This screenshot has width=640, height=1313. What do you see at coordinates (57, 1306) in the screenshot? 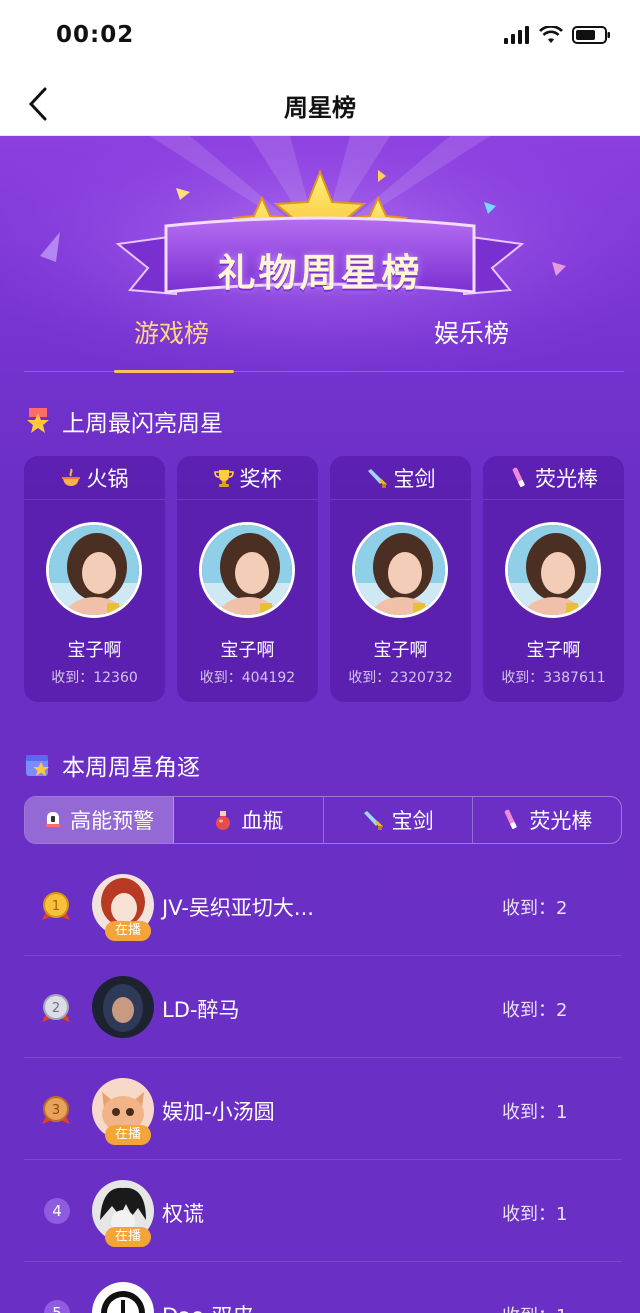
I see `rank-number: 5` at bounding box center [57, 1306].